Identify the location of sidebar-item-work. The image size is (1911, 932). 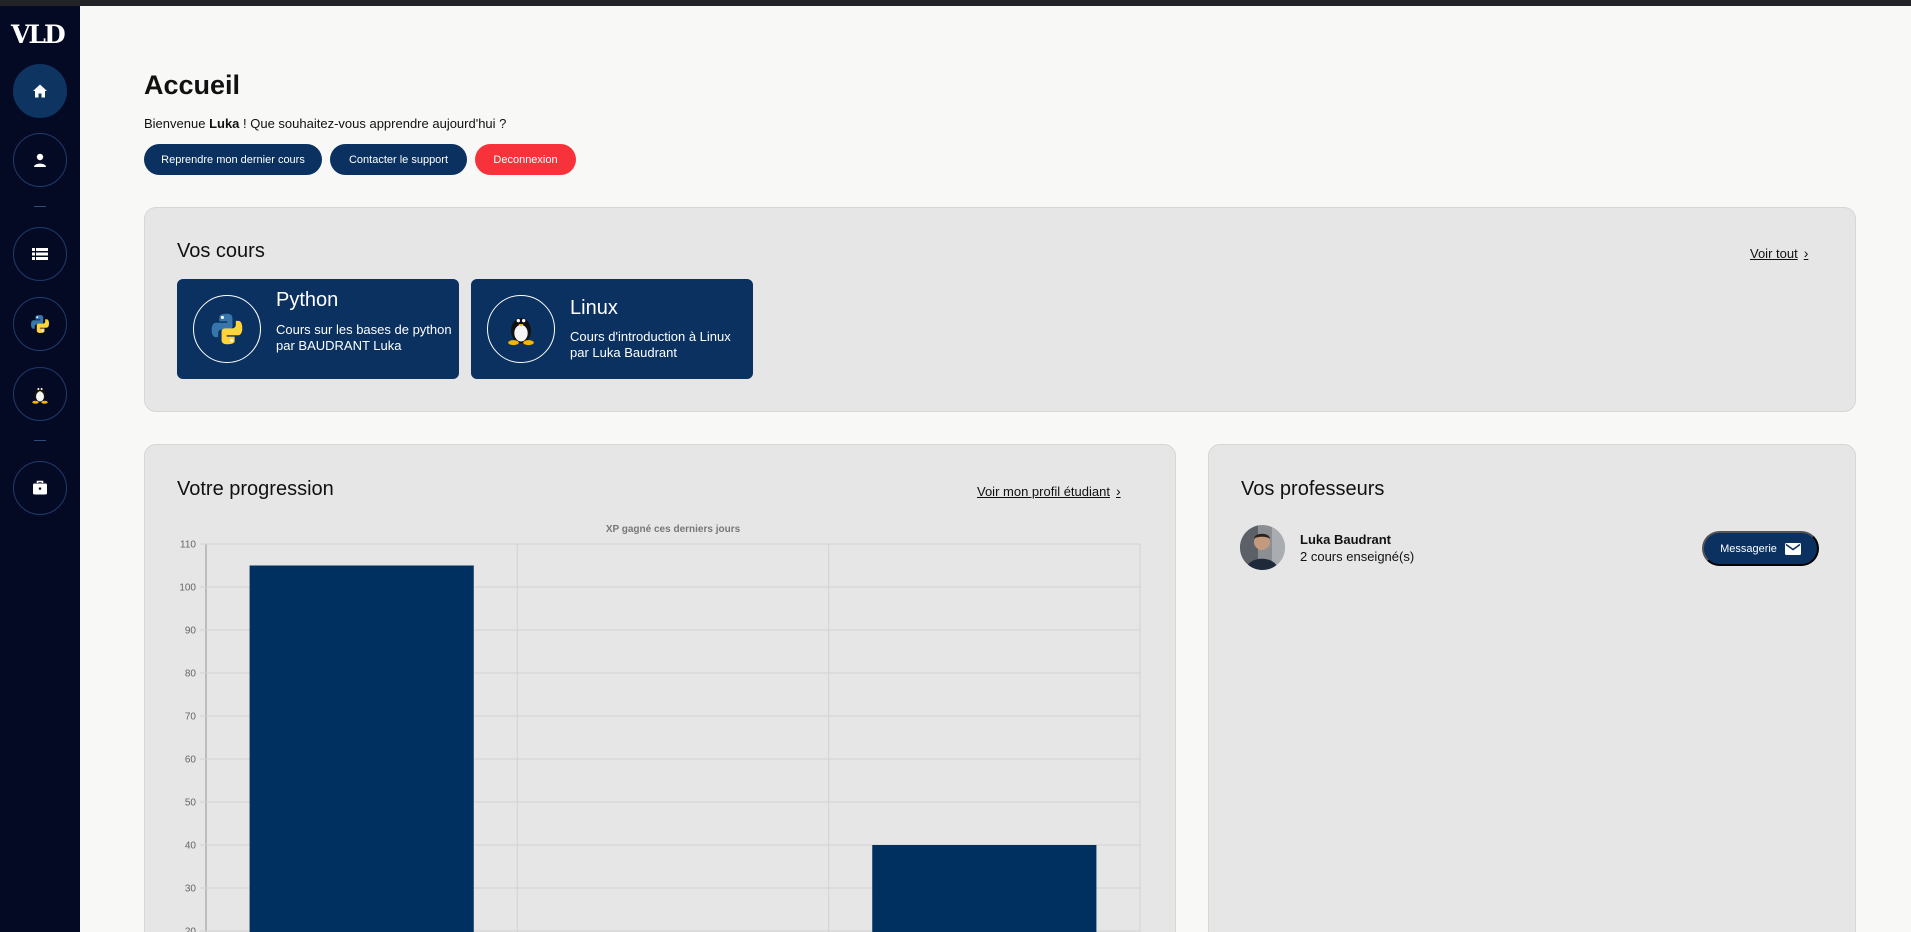
(40, 488).